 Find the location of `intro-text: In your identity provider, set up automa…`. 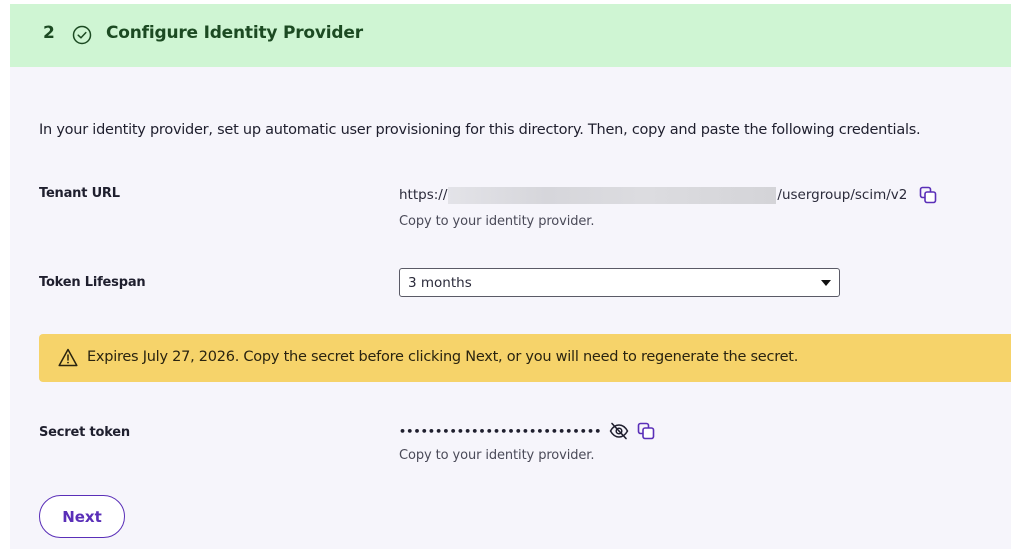

intro-text: In your identity provider, set up automa… is located at coordinates (480, 130).